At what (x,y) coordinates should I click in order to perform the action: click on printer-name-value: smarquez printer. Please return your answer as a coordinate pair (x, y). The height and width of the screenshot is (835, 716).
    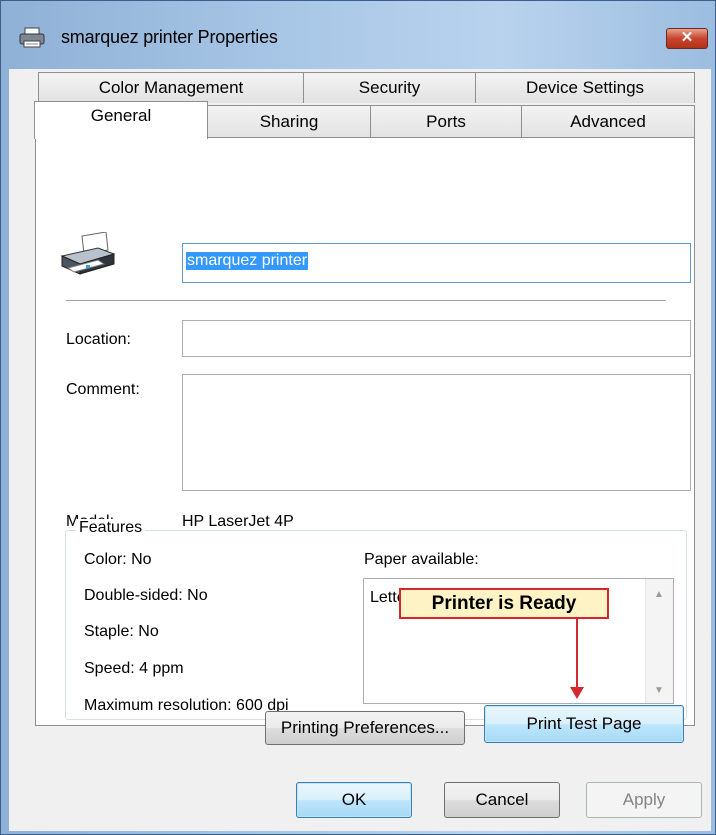
    Looking at the image, I should click on (247, 261).